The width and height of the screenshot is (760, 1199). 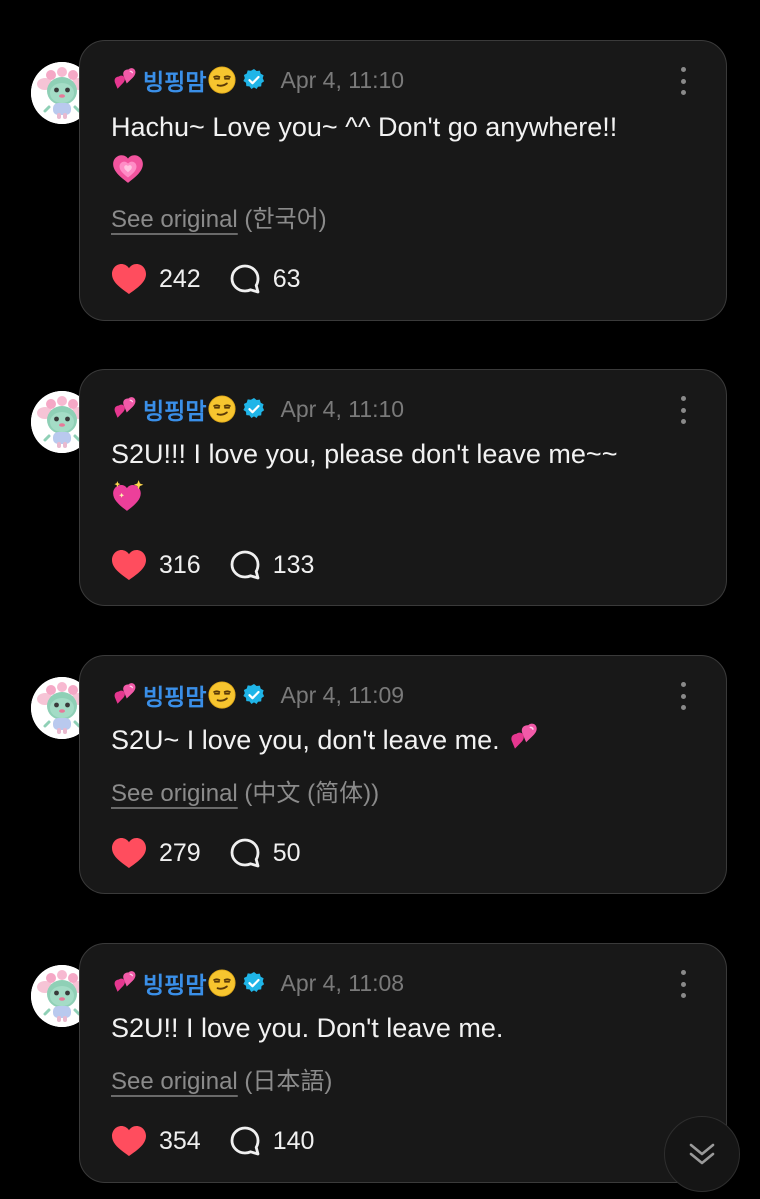 I want to click on post-text: S2U~ I love you, don't leave me., so click(x=406, y=740).